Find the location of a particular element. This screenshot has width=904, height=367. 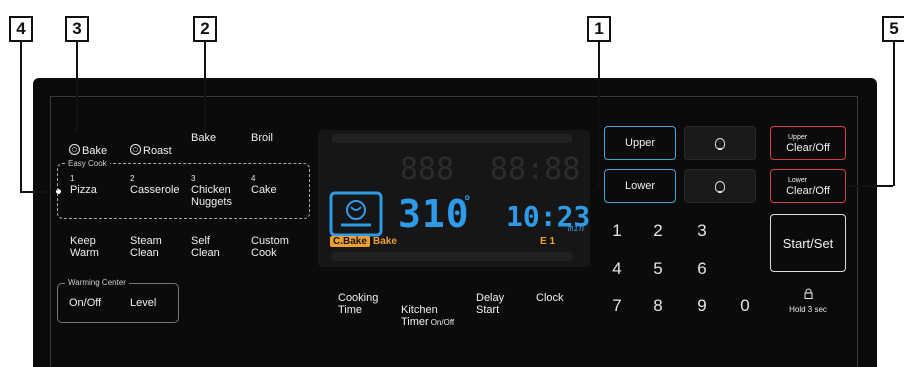

upper-clear-main: Clear/Off is located at coordinates (808, 148).